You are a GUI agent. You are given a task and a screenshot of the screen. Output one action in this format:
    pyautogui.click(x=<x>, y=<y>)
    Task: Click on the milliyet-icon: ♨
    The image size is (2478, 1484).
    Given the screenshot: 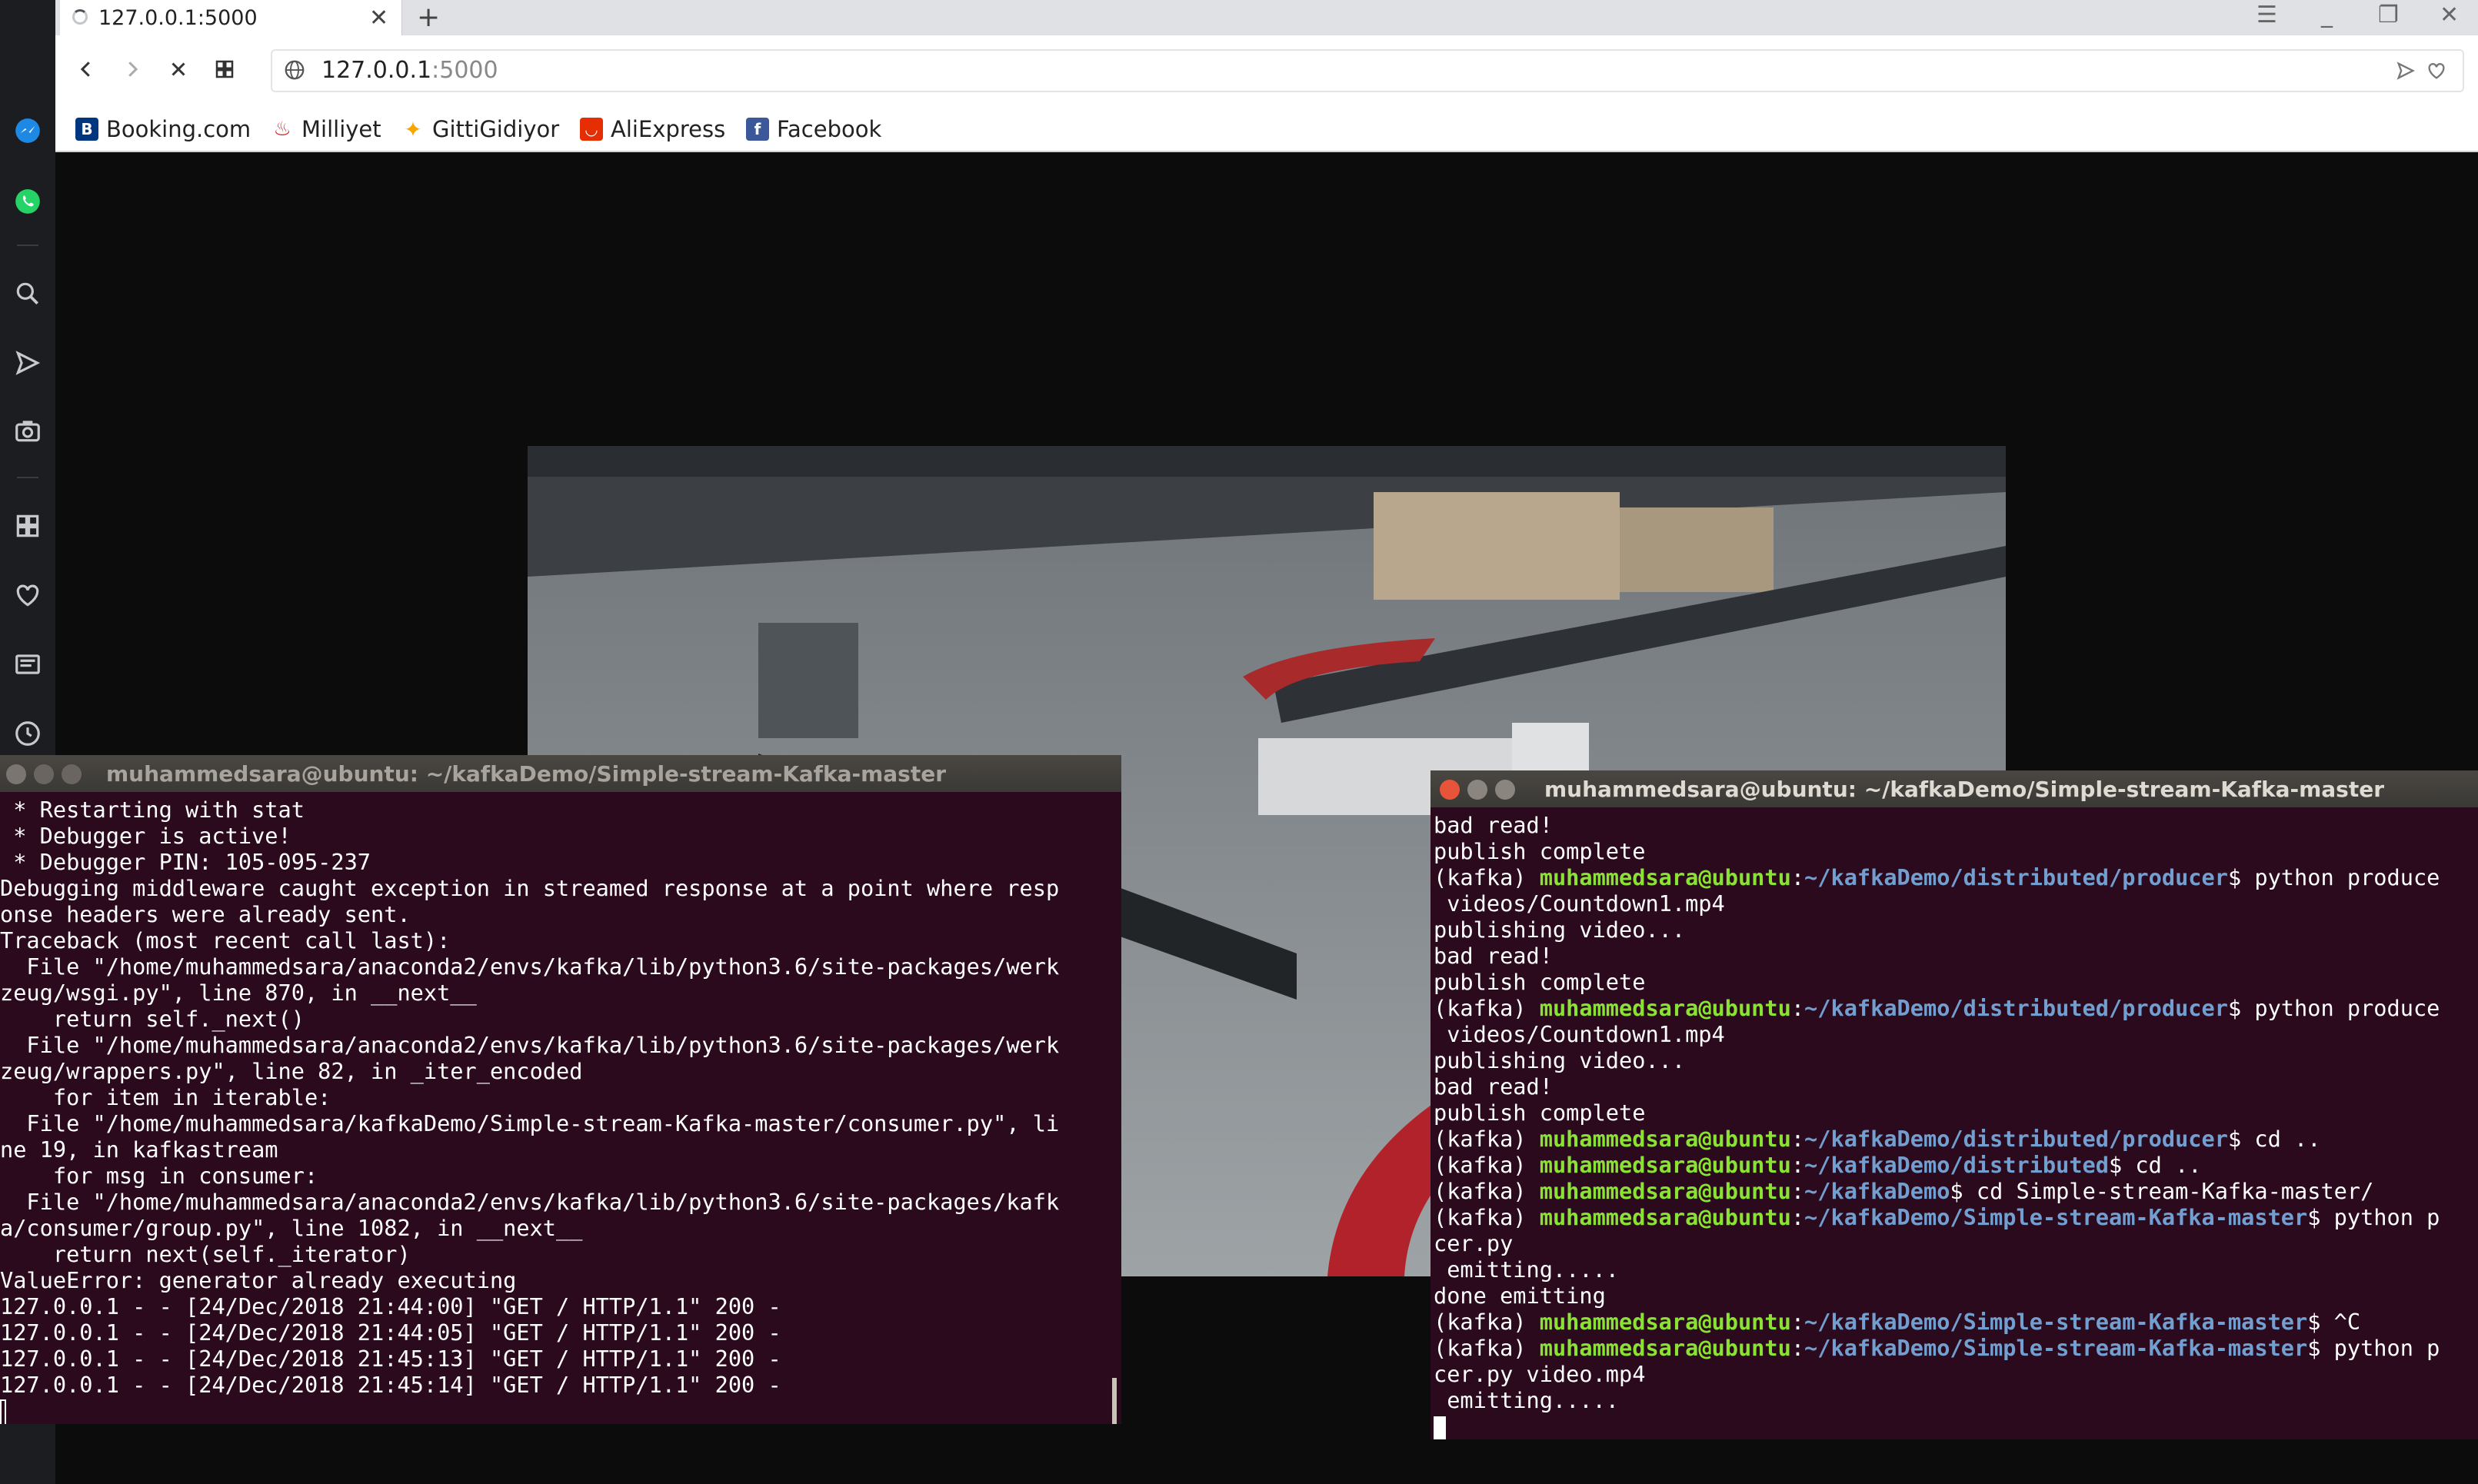 What is the action you would take?
    pyautogui.click(x=282, y=129)
    